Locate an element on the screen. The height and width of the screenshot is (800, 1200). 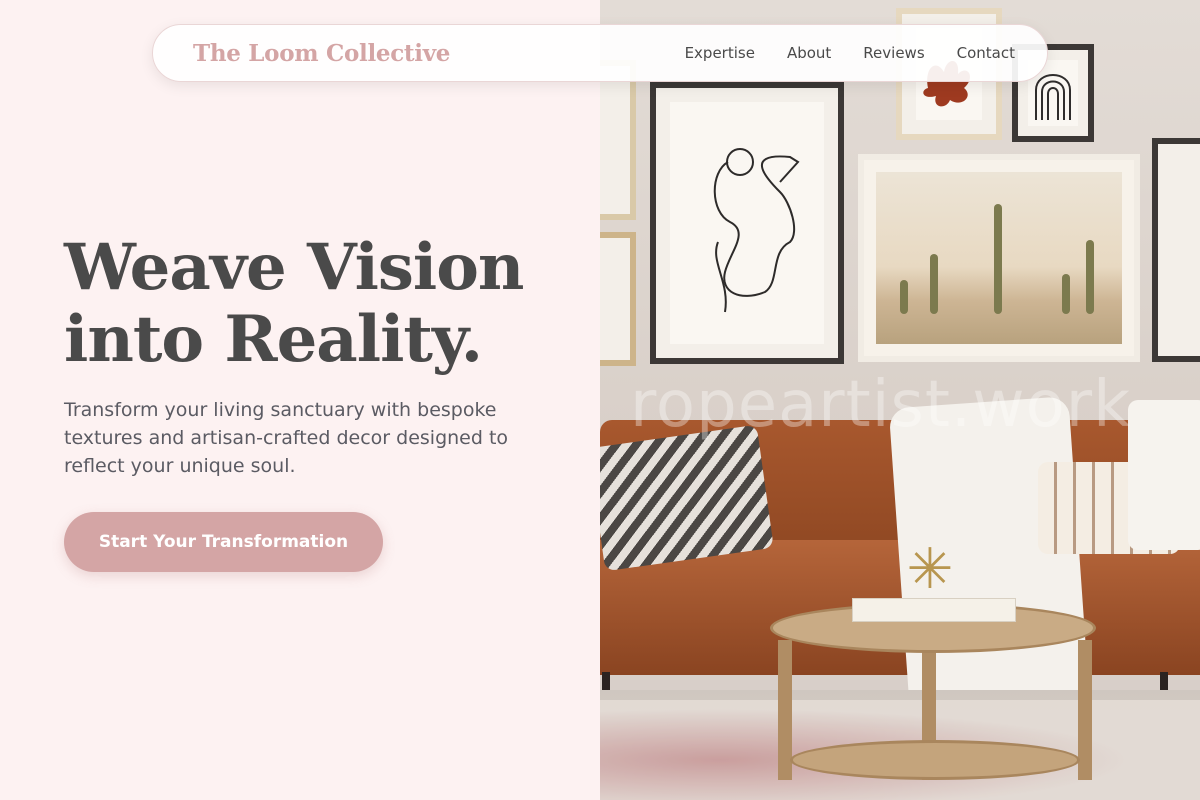
art-frame-desert is located at coordinates (999, 258).